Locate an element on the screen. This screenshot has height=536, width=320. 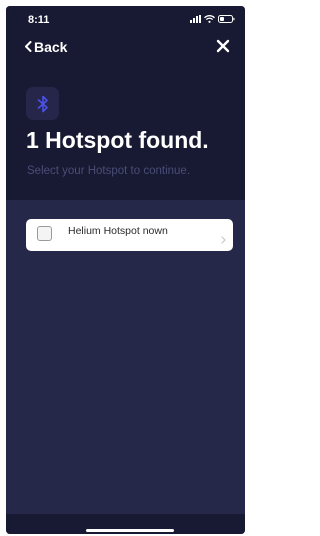
page-subtitle: Select your Hotspot to continue. is located at coordinates (109, 171).